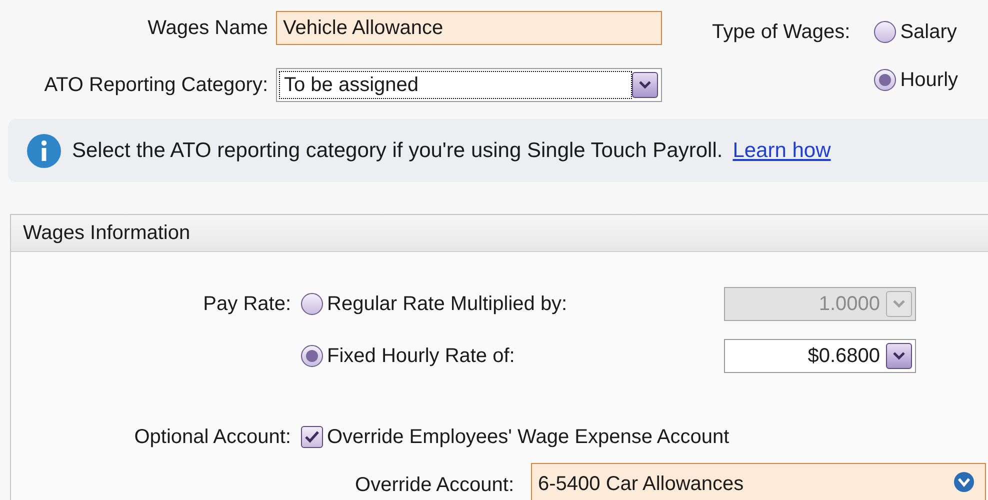 This screenshot has width=988, height=500. I want to click on checkmark-icon, so click(312, 437).